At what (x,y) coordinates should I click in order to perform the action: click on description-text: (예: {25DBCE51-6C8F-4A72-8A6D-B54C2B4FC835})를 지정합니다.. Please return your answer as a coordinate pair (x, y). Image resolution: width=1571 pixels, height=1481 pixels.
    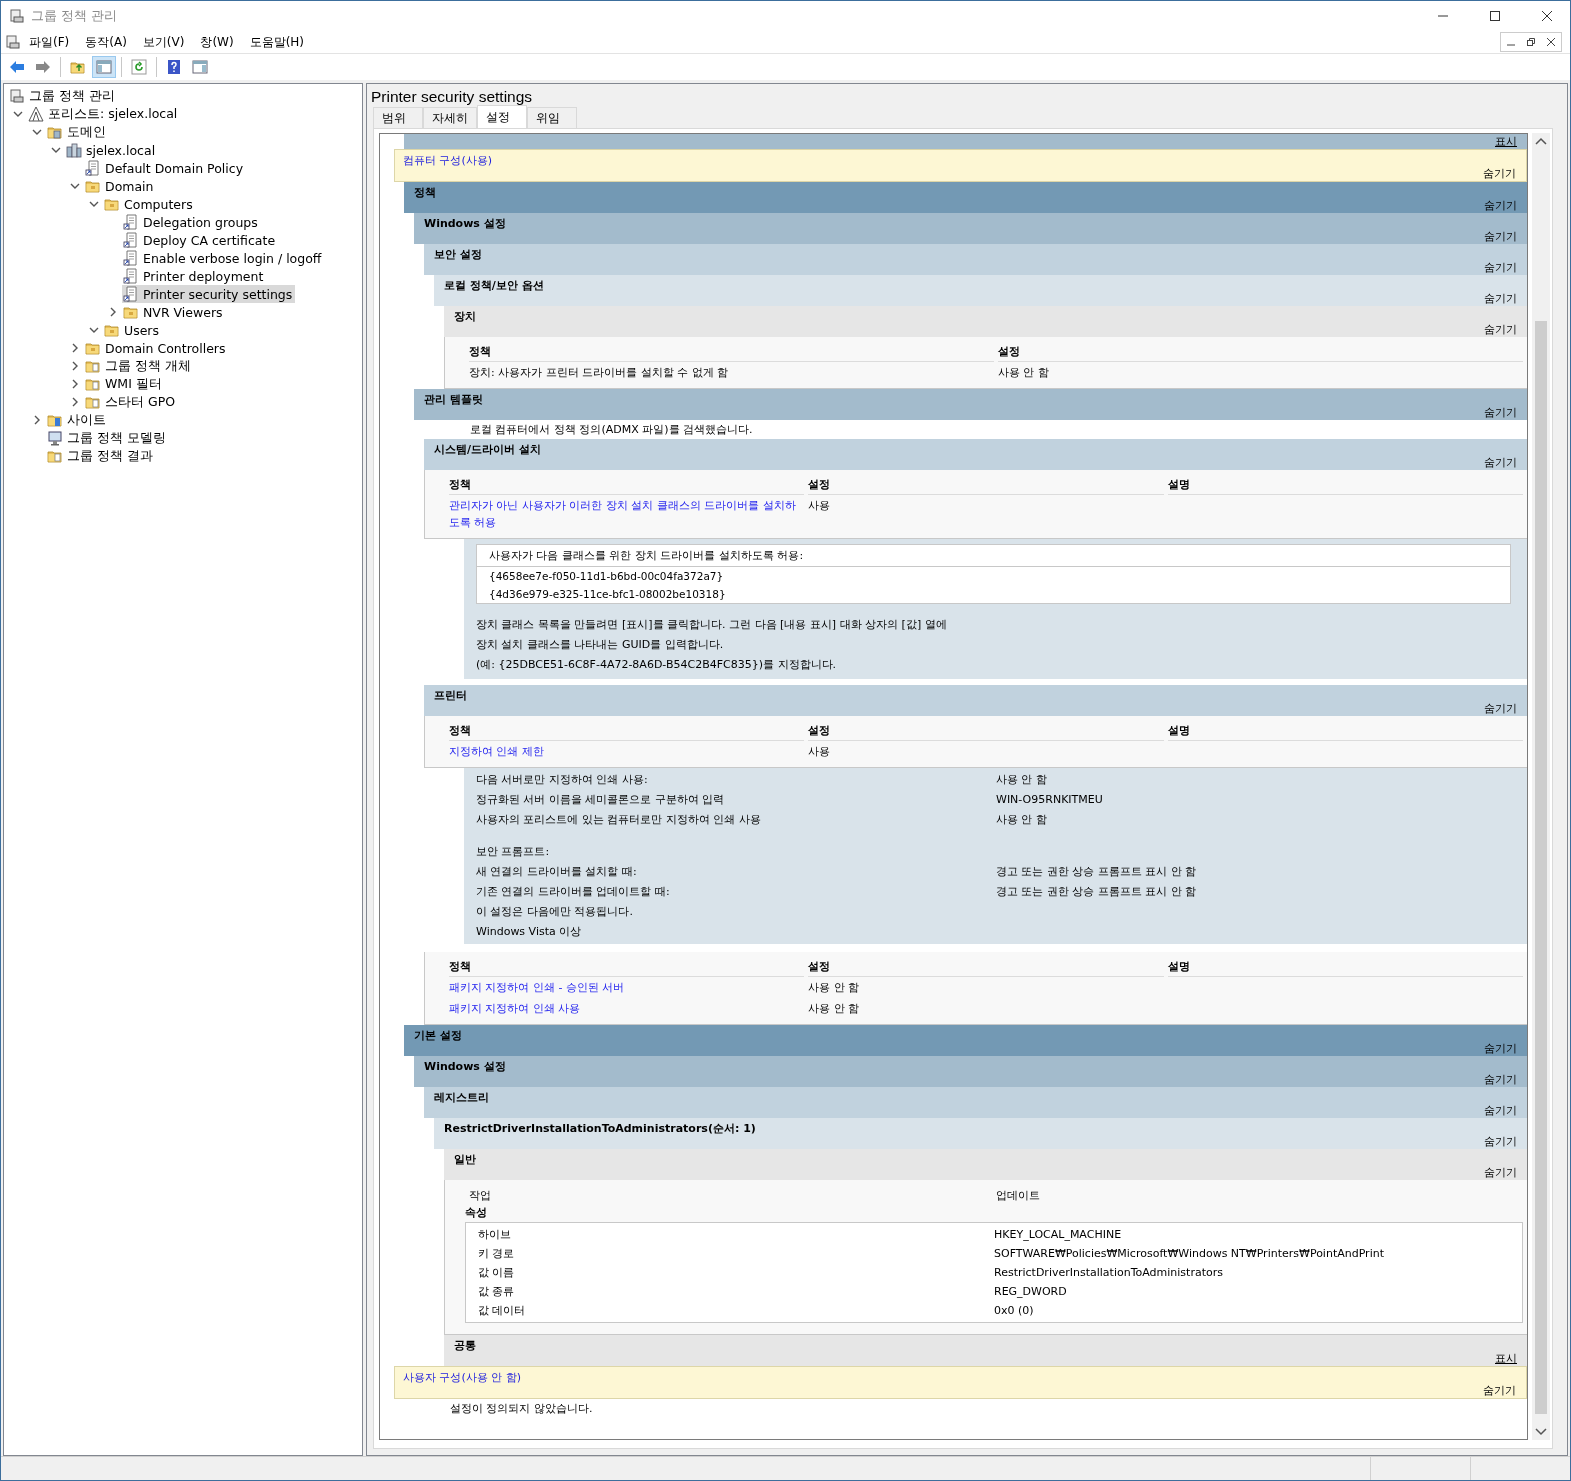
    Looking at the image, I should click on (656, 665).